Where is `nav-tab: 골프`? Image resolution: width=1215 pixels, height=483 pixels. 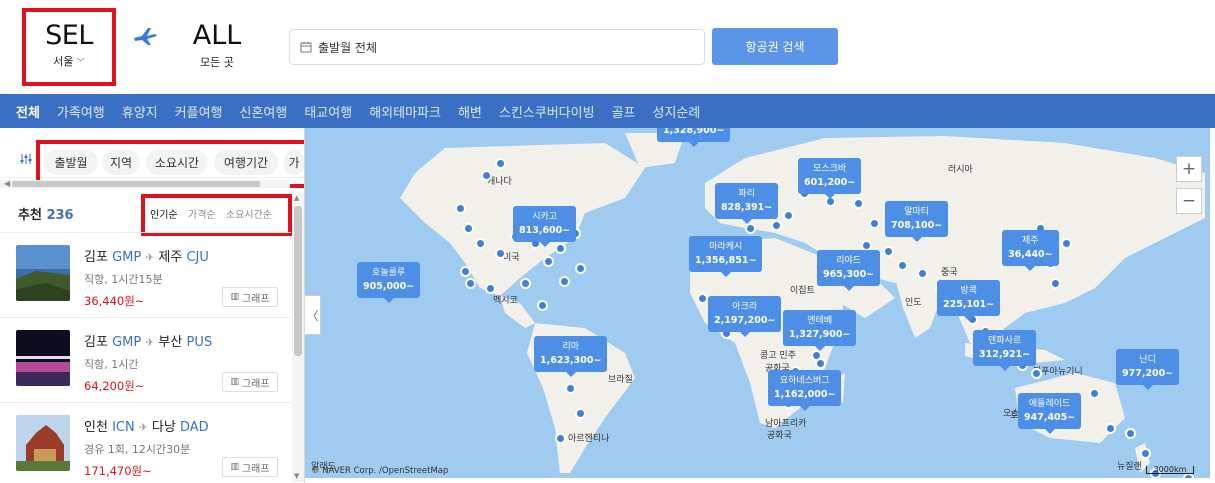
nav-tab: 골프 is located at coordinates (624, 111).